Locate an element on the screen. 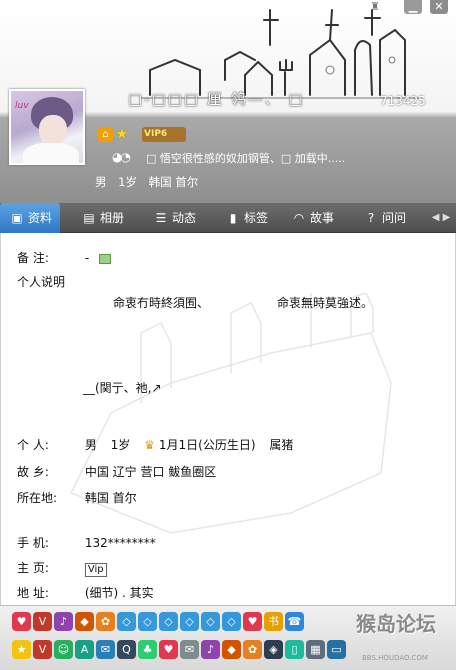 This screenshot has width=456, height=670. basic-info: 男 1岁 韩国 首尔 is located at coordinates (150, 182).